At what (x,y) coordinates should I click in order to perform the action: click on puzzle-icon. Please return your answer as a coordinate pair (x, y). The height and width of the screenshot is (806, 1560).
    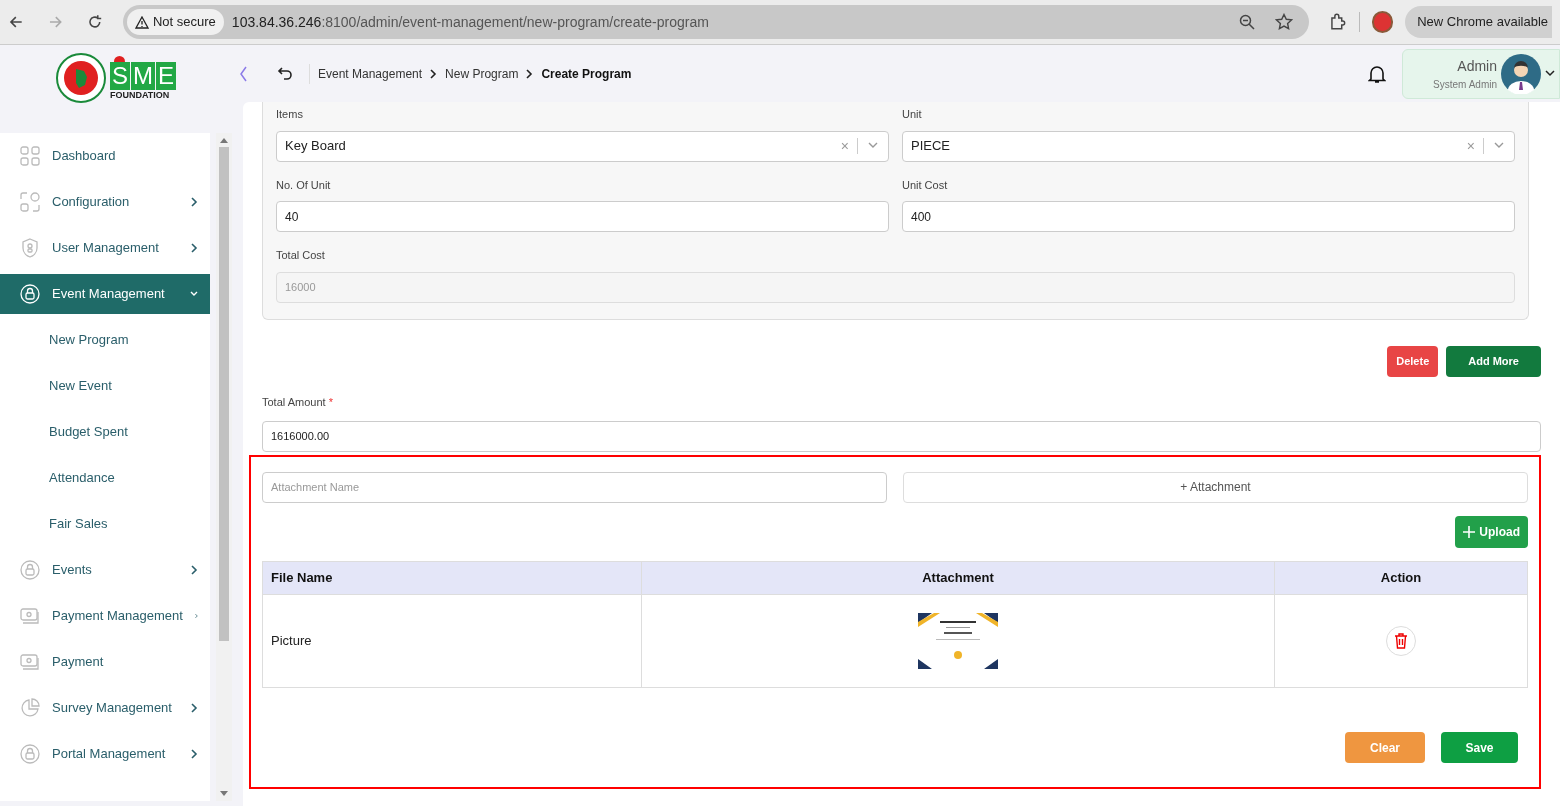
    Looking at the image, I should click on (1338, 22).